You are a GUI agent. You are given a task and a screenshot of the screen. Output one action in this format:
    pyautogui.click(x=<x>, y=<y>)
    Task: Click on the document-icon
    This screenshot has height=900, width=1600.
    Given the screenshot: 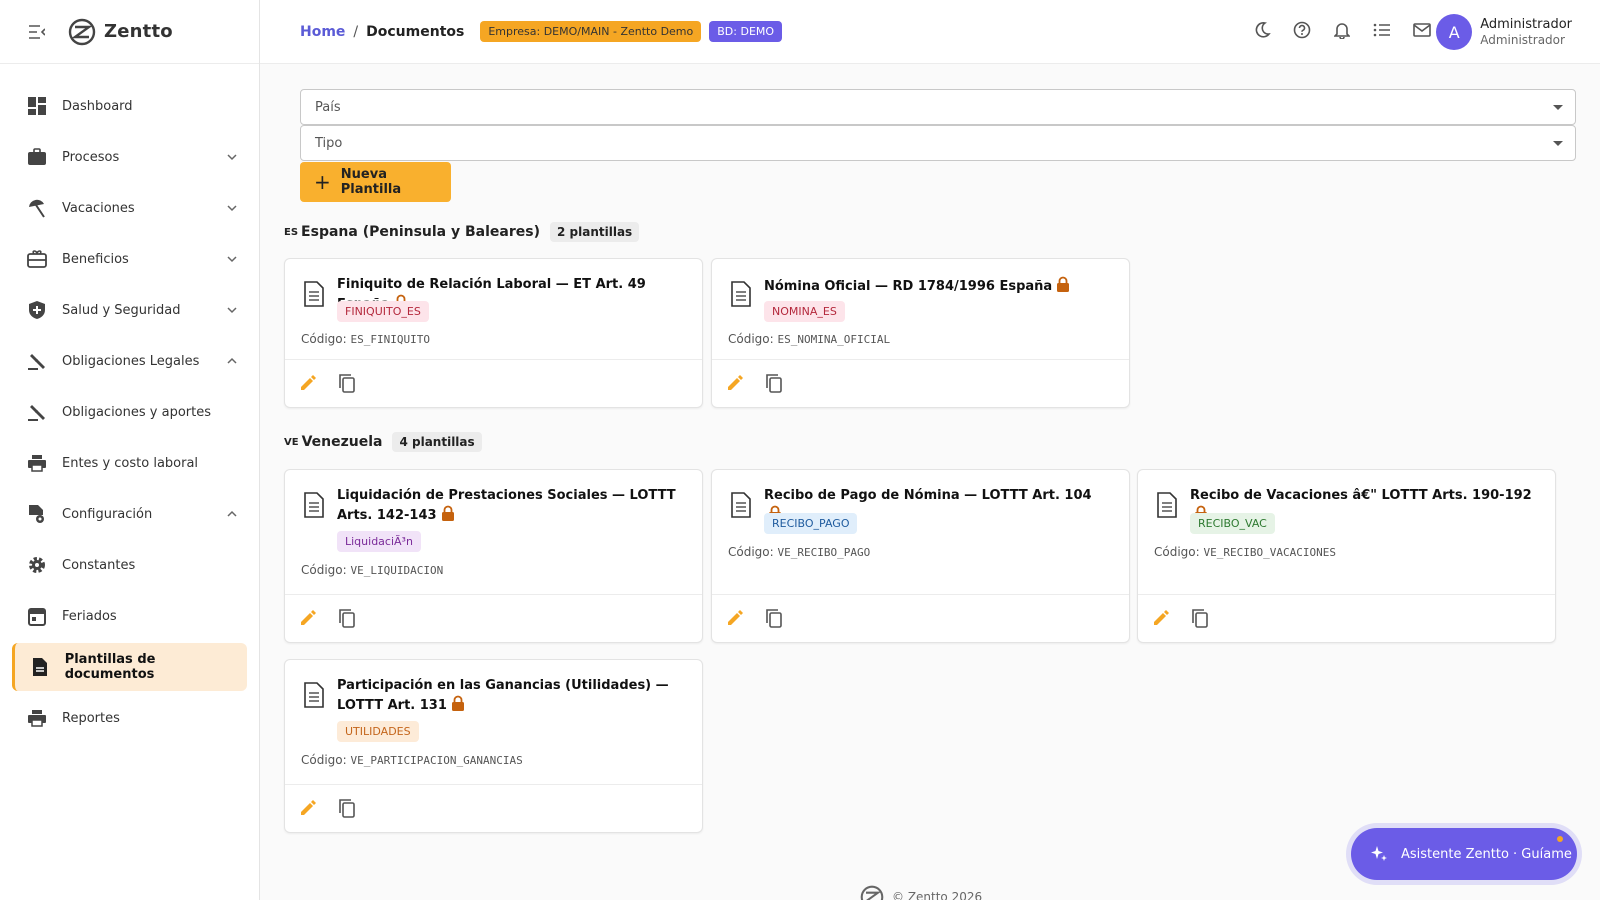 What is the action you would take?
    pyautogui.click(x=40, y=667)
    